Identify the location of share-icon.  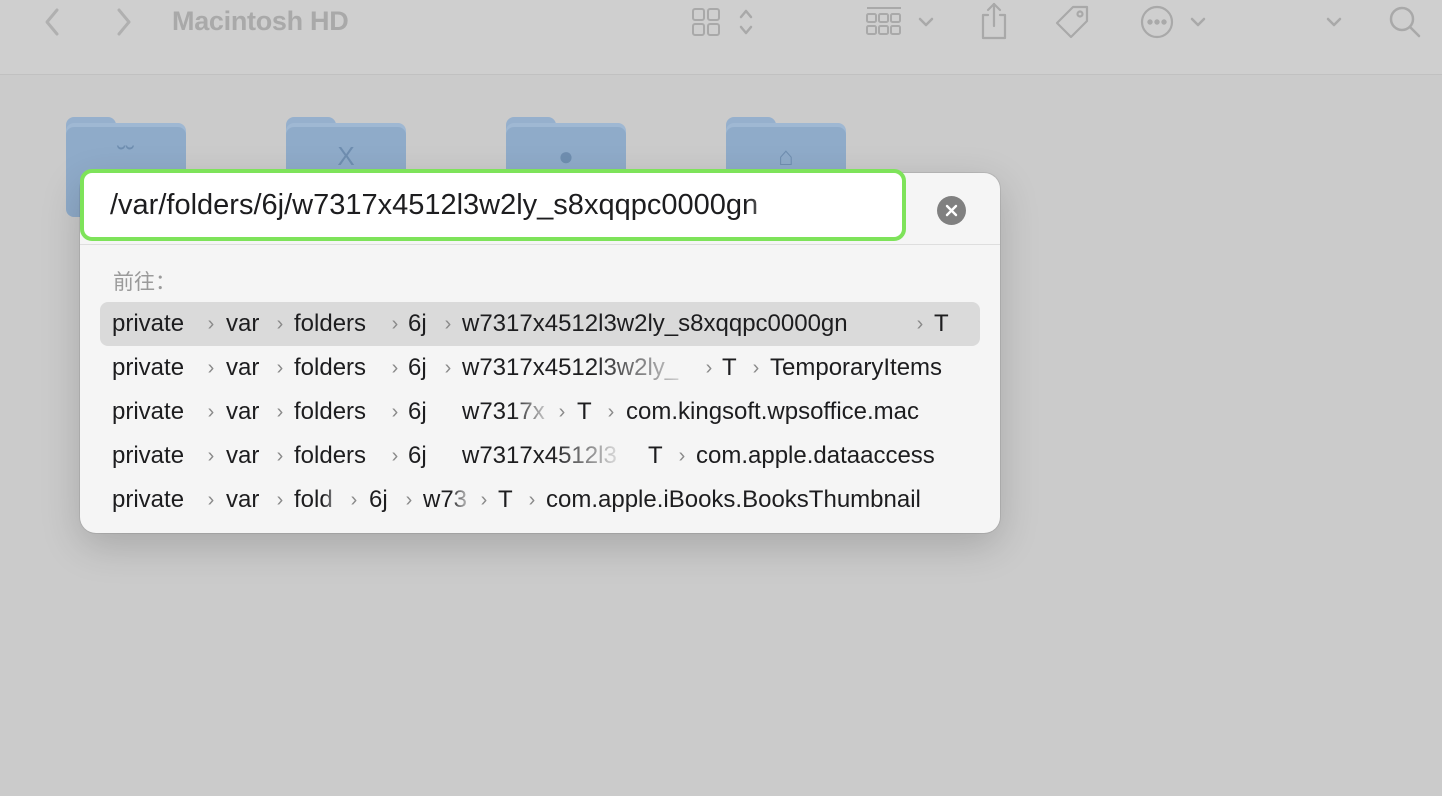
(994, 21).